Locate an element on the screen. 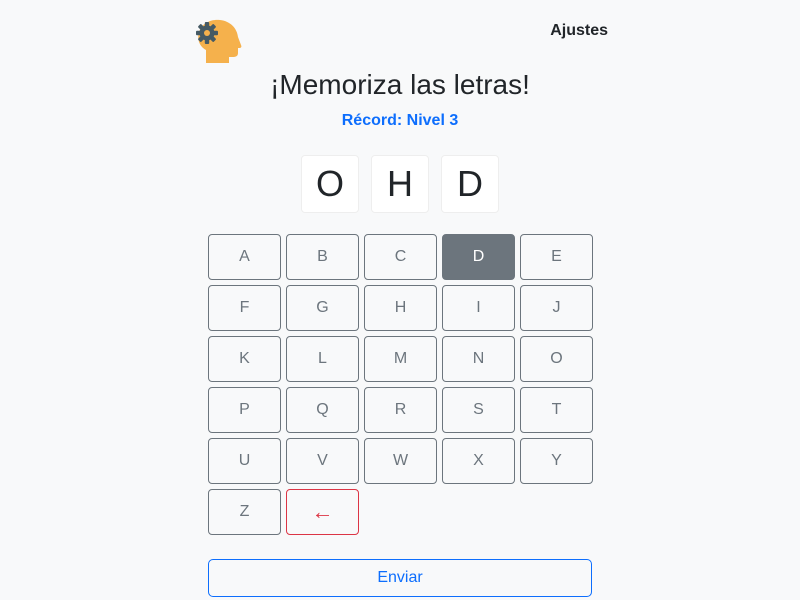  key-x: X is located at coordinates (478, 461).